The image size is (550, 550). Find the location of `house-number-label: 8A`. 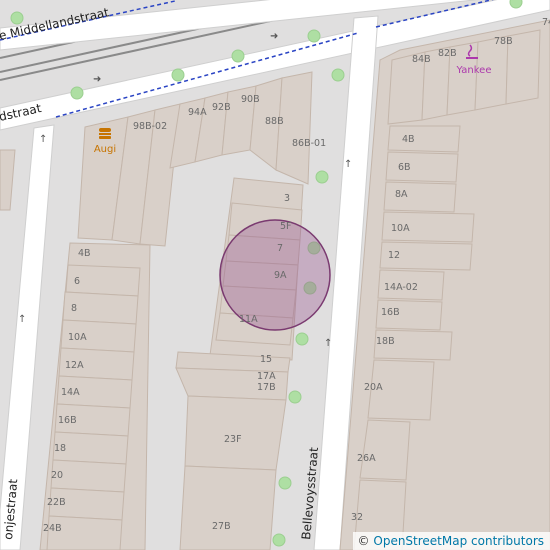

house-number-label: 8A is located at coordinates (401, 194).